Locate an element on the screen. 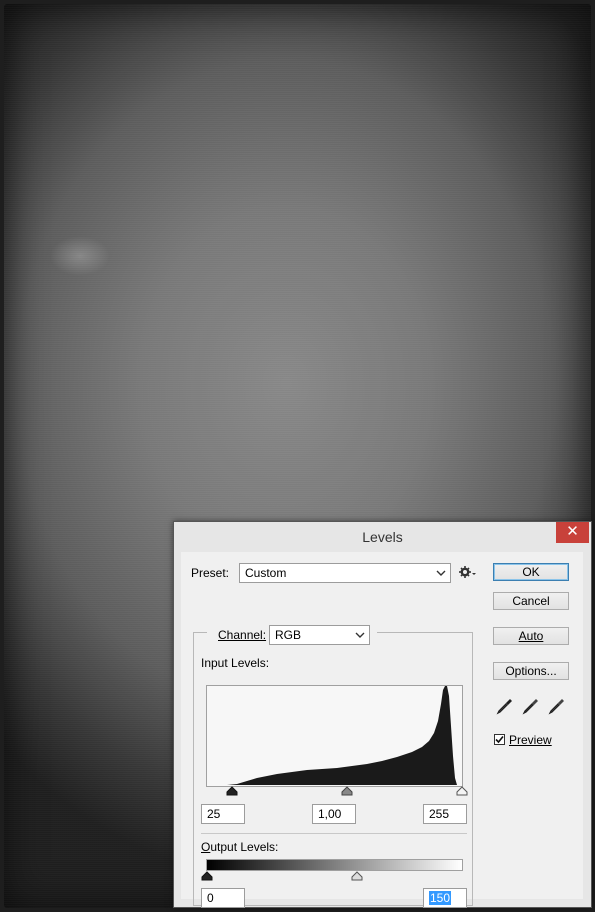 The image size is (595, 912). black-eyedropper-icon is located at coordinates (505, 706).